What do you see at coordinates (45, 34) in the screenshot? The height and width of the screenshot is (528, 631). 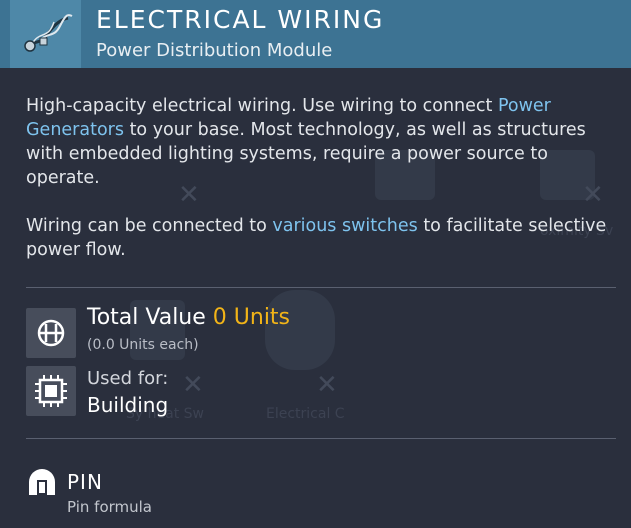 I see `electrical-wiring-icon` at bounding box center [45, 34].